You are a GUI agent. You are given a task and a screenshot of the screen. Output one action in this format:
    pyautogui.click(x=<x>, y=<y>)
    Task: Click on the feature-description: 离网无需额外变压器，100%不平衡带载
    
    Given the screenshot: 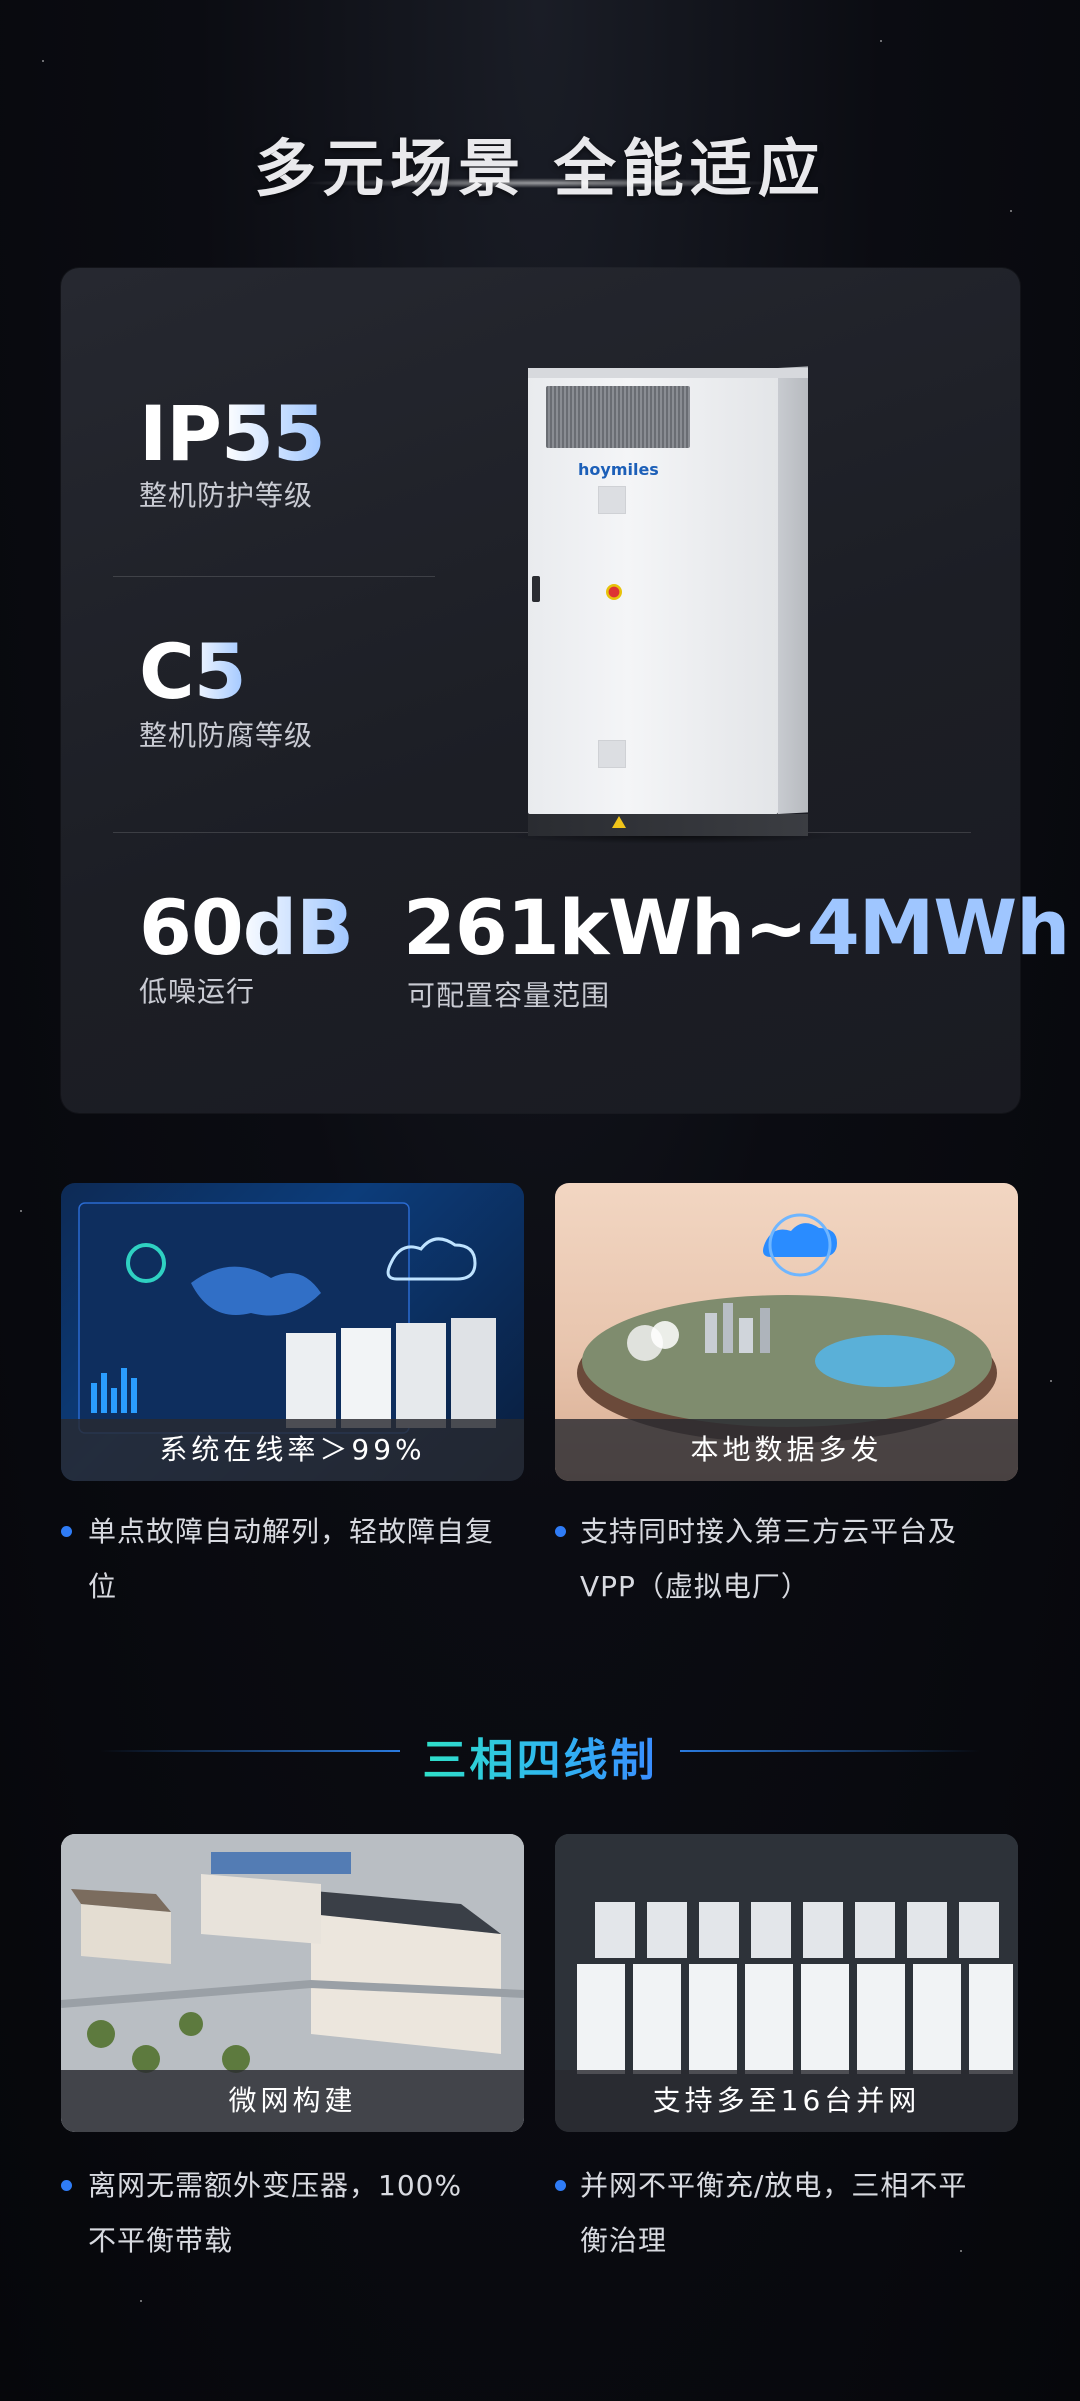 What is the action you would take?
    pyautogui.click(x=275, y=2213)
    